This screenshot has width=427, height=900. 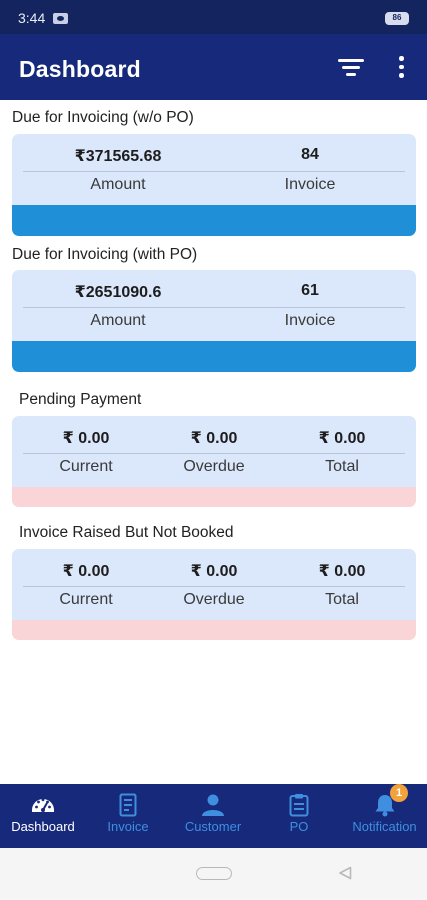 What do you see at coordinates (299, 826) in the screenshot?
I see `nav-label-po: PO` at bounding box center [299, 826].